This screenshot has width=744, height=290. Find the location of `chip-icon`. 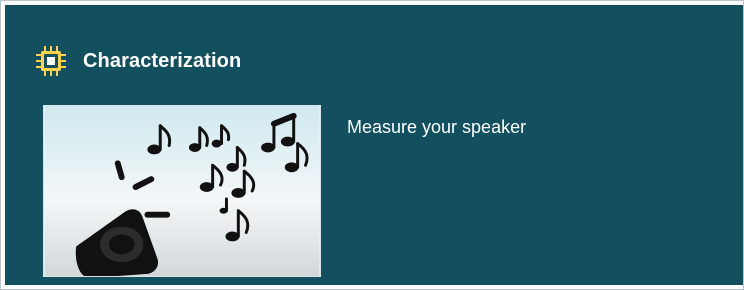

chip-icon is located at coordinates (51, 61).